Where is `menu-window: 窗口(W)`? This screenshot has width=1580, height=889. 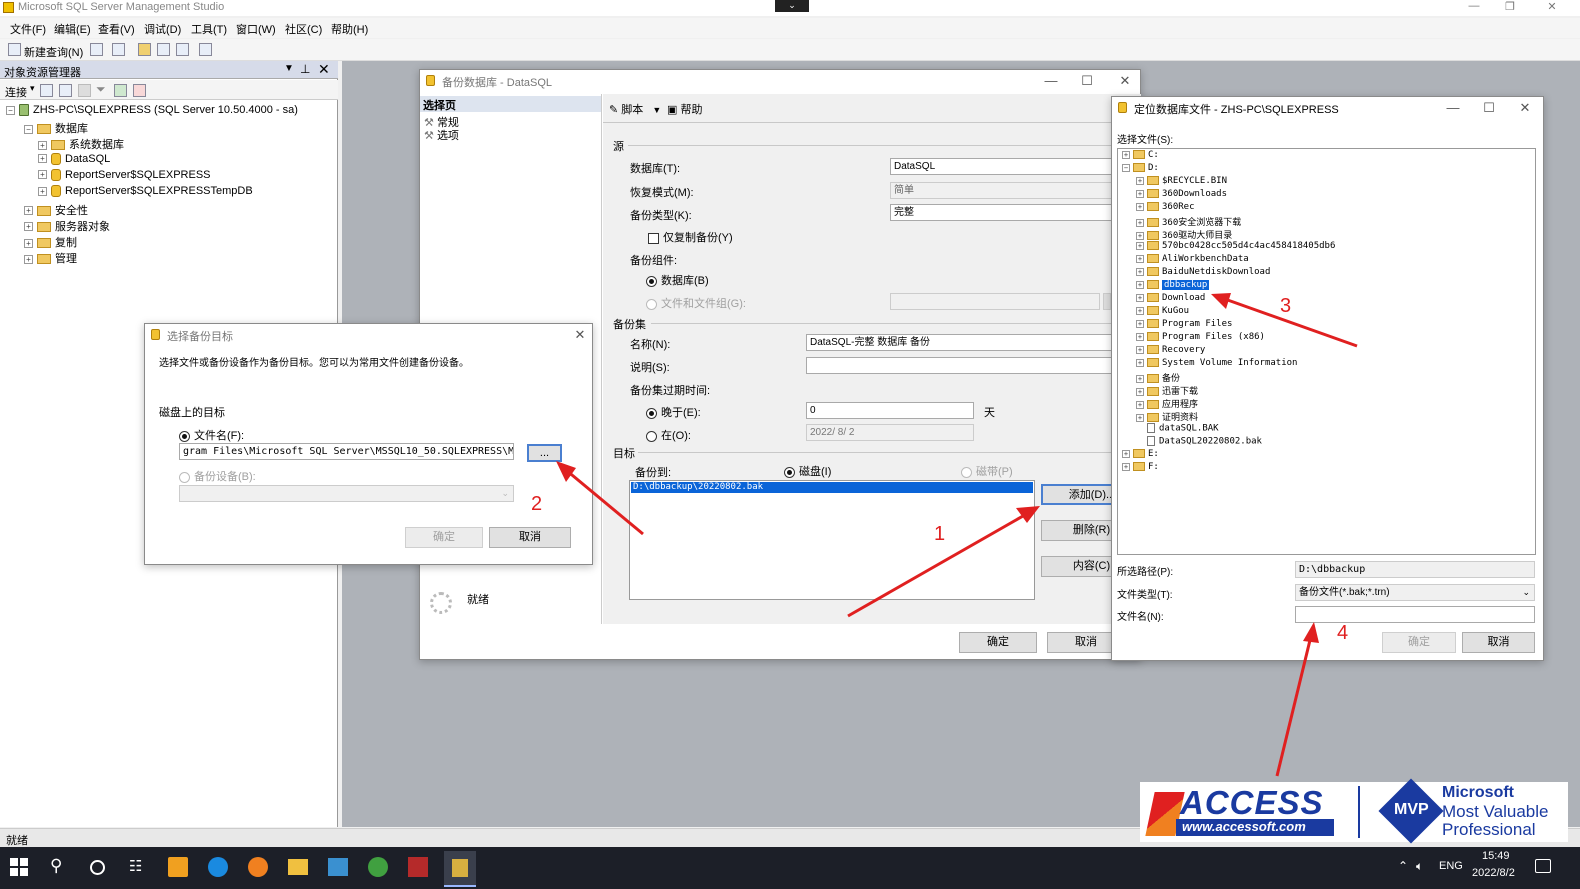
menu-window: 窗口(W) is located at coordinates (256, 29).